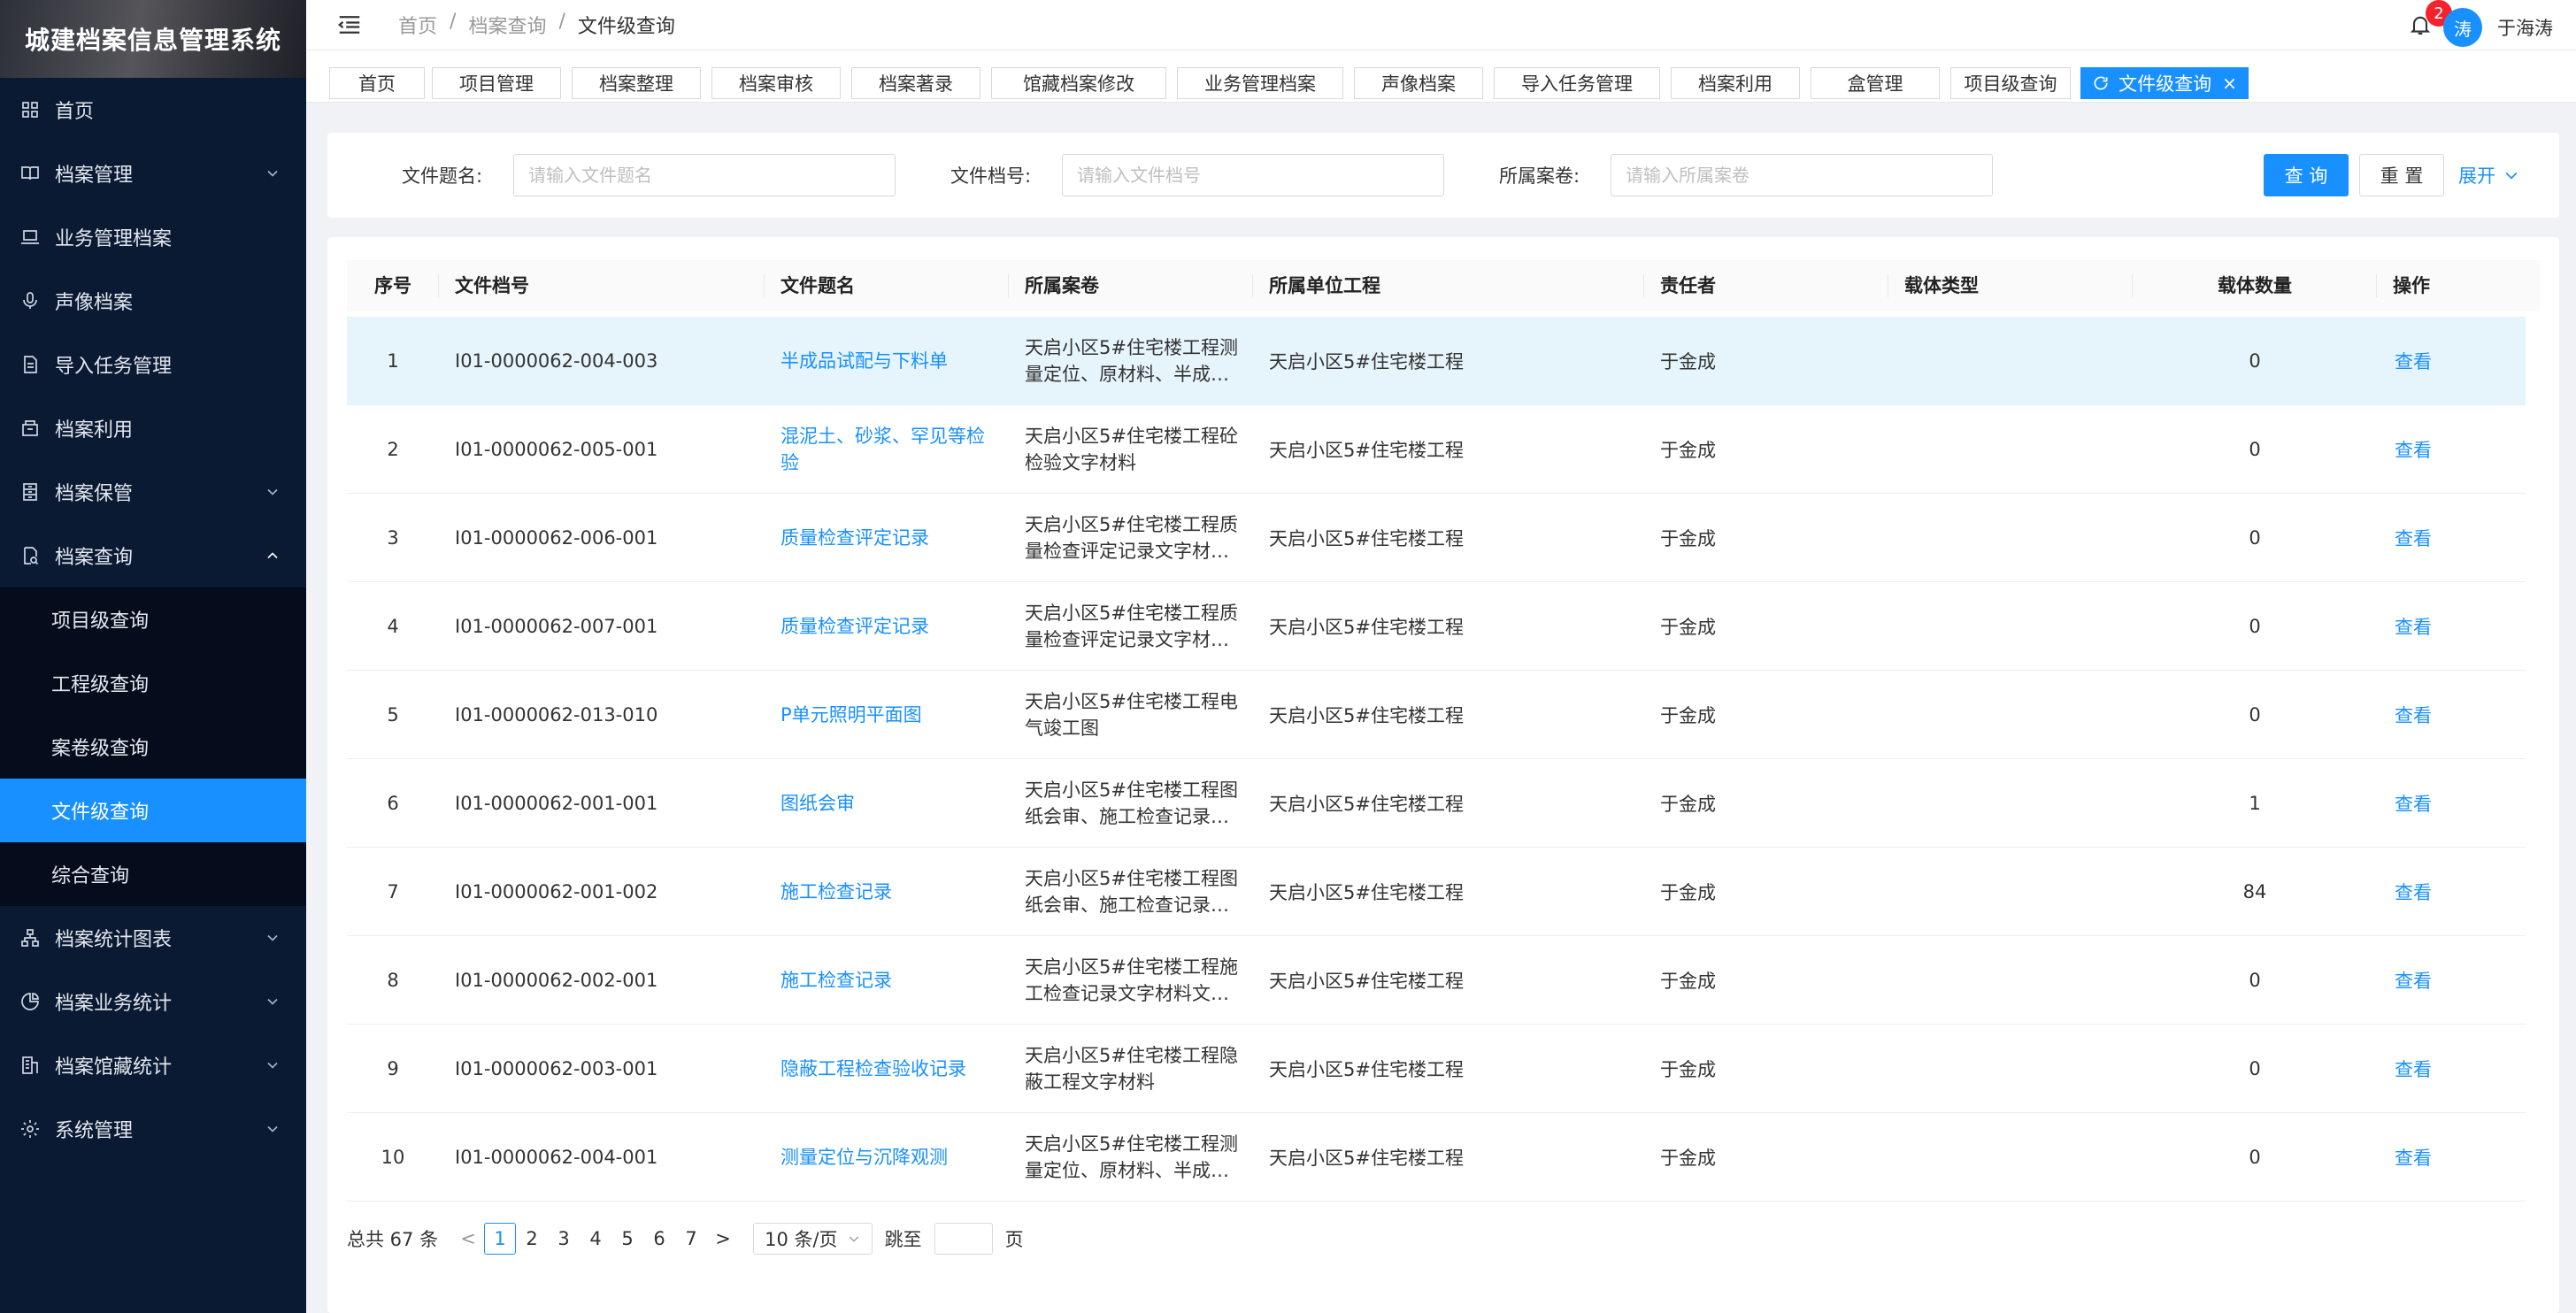  Describe the element at coordinates (393, 449) in the screenshot. I see `cell-no: 2` at that location.